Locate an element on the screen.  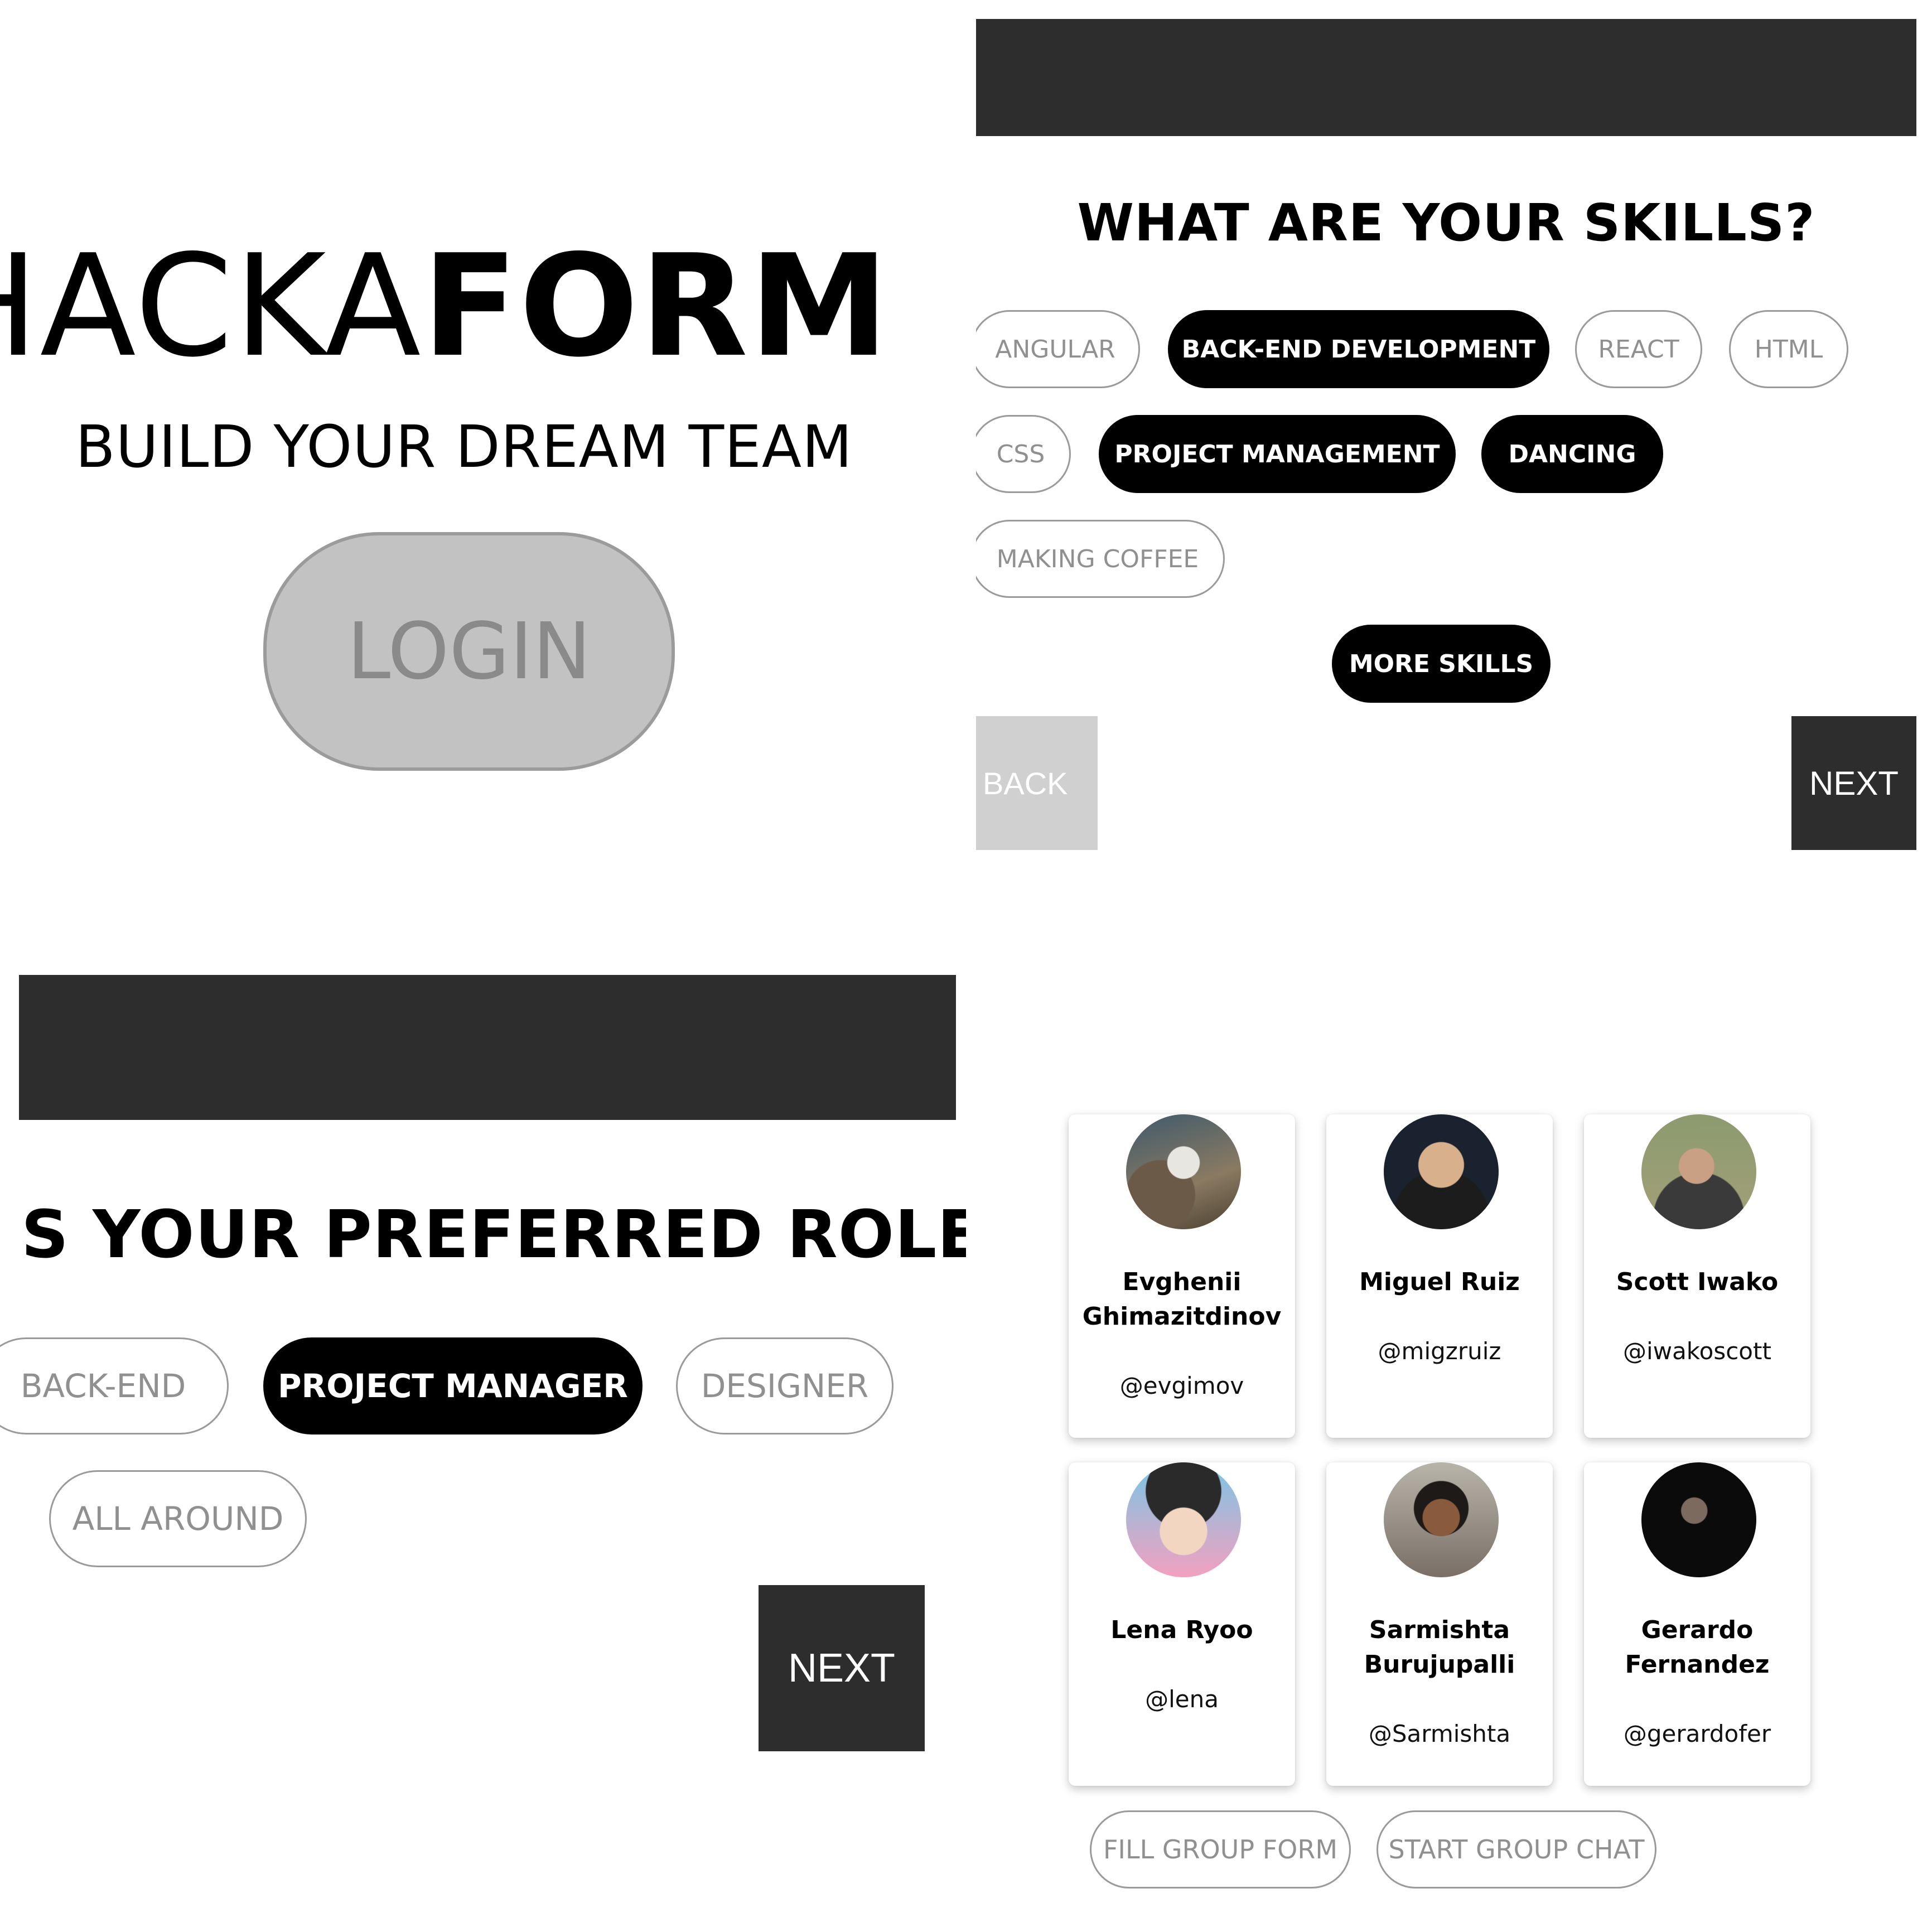
start-group-chat-button: START GROUP CHAT is located at coordinates (1516, 1849).